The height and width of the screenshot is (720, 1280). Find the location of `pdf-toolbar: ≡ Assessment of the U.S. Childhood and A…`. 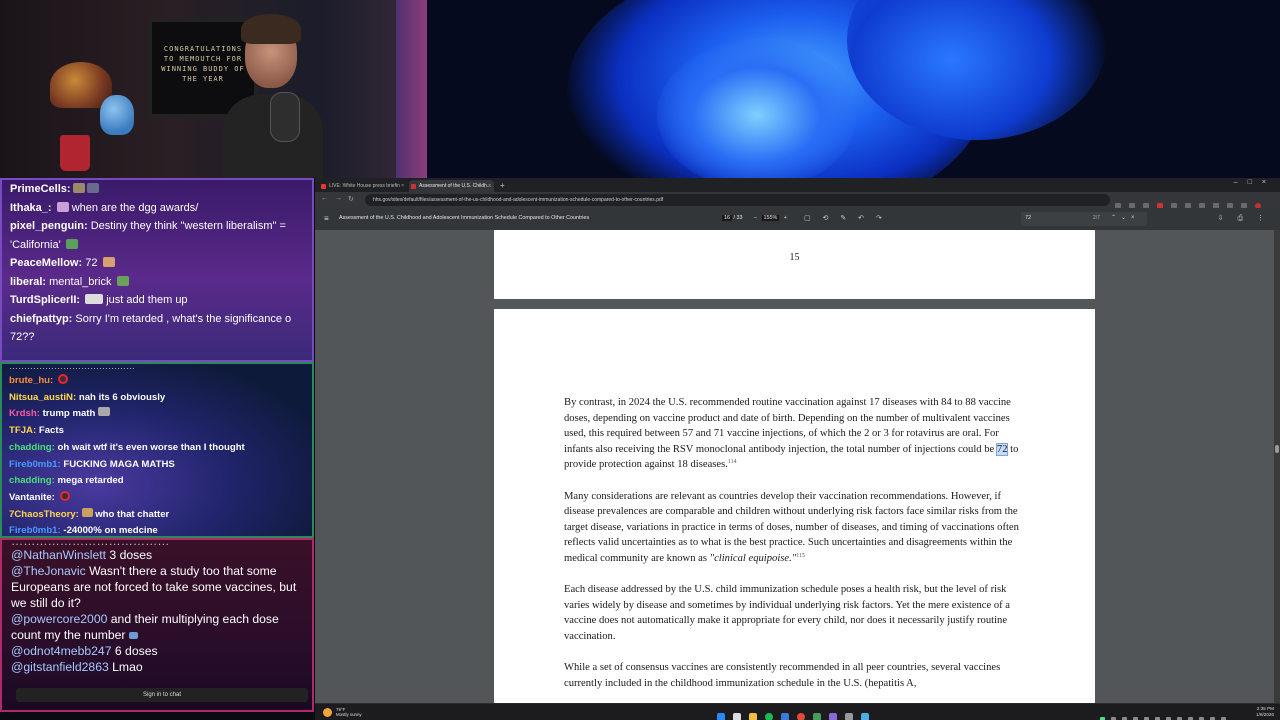

pdf-toolbar: ≡ Assessment of the U.S. Childhood and A… is located at coordinates (797, 219).